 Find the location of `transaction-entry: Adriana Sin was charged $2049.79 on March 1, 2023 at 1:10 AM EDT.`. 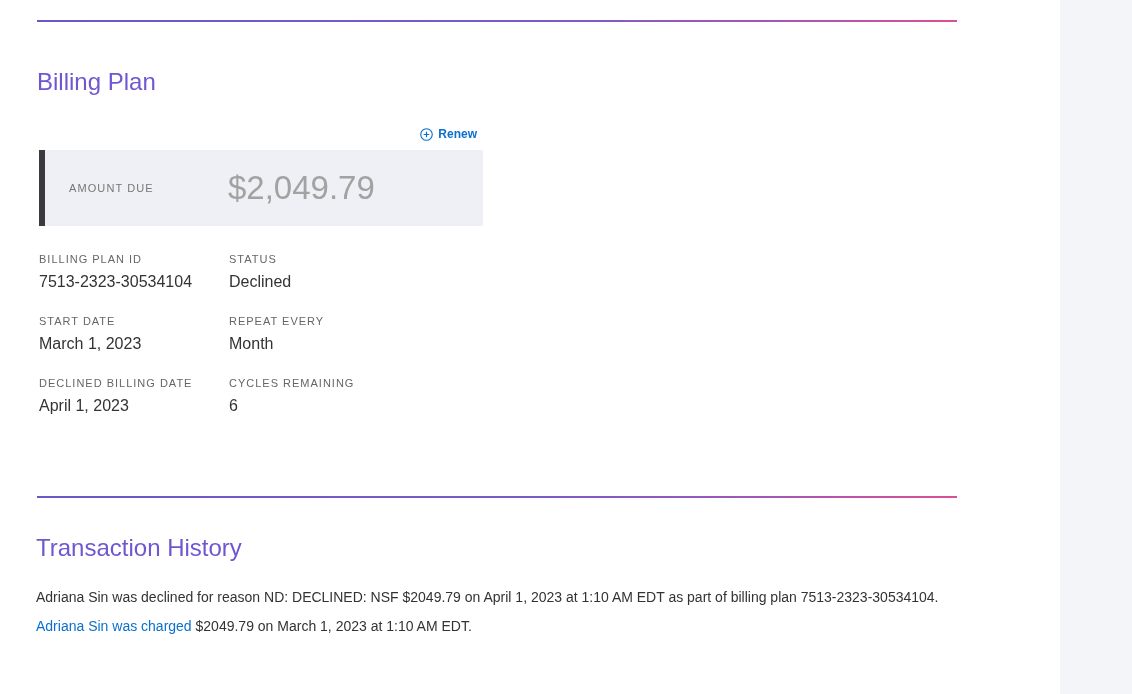

transaction-entry: Adriana Sin was charged $2049.79 on March 1, 2023 at 1:10 AM EDT. is located at coordinates (254, 626).